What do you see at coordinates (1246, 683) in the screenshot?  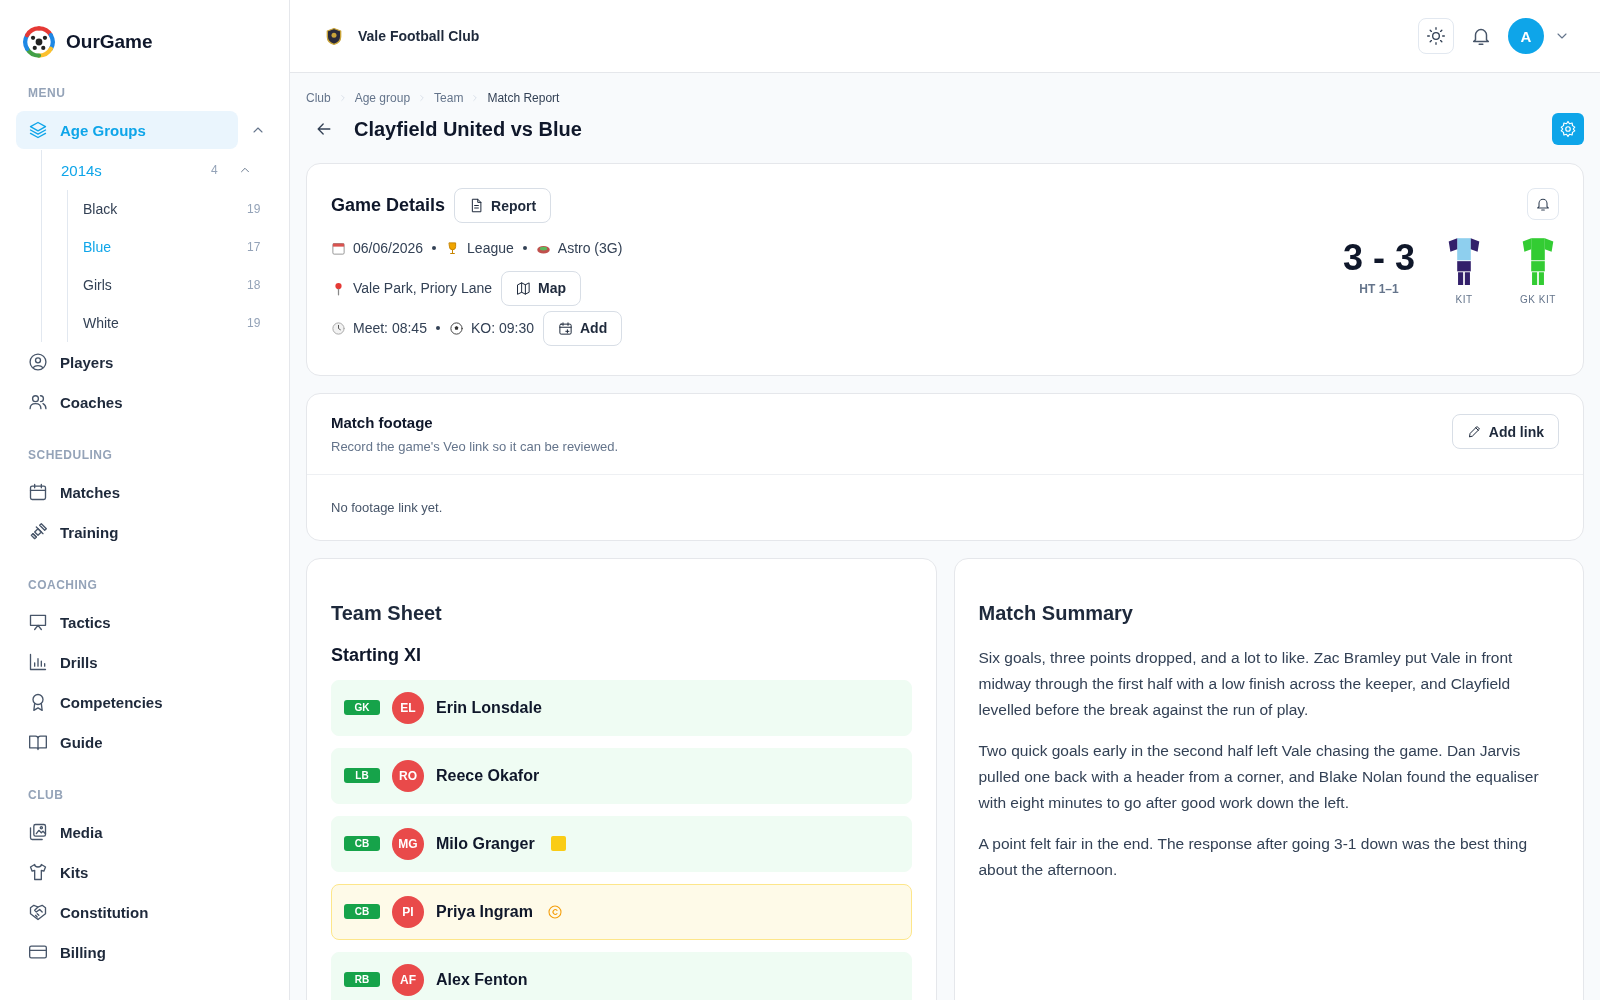 I see `summary-paragraph: Six goals, three points dropped, and a lot to like. Zac Bramley put Vale in front midway through the first half with a low finish across the keeper, and Clayfield levelled before the break against the run of play.` at bounding box center [1246, 683].